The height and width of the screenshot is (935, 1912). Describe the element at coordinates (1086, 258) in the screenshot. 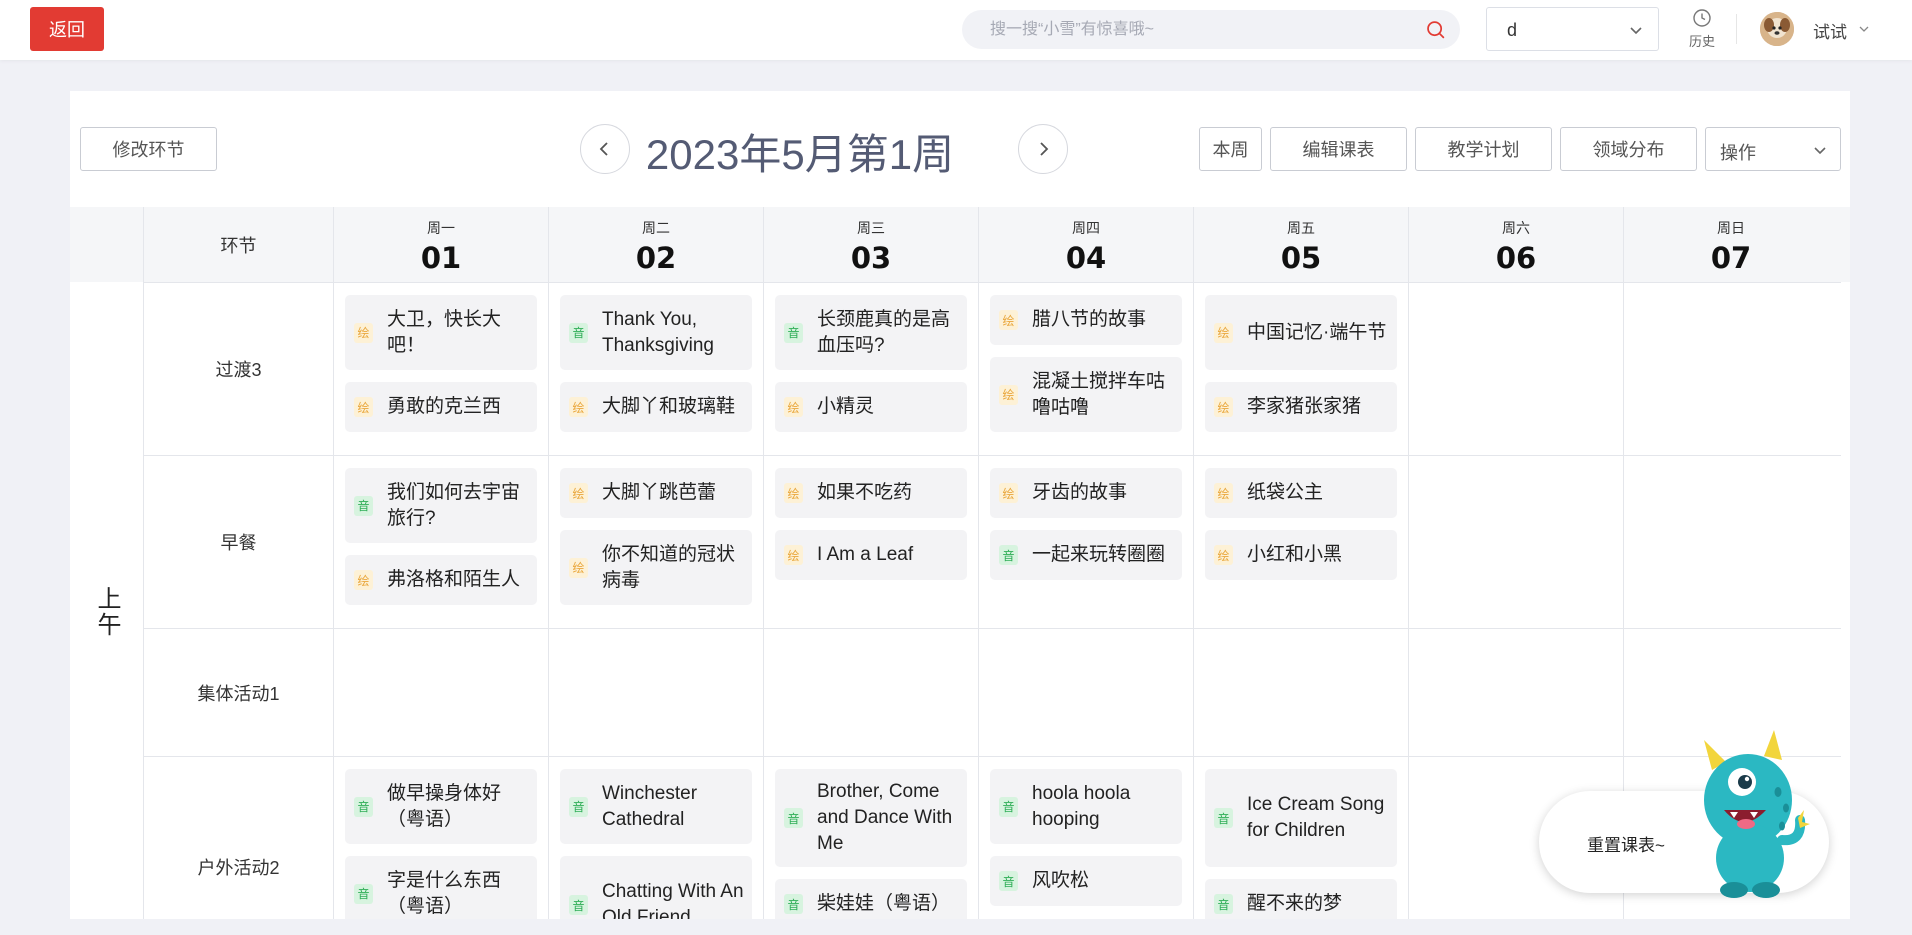

I see `date-number: 04` at that location.